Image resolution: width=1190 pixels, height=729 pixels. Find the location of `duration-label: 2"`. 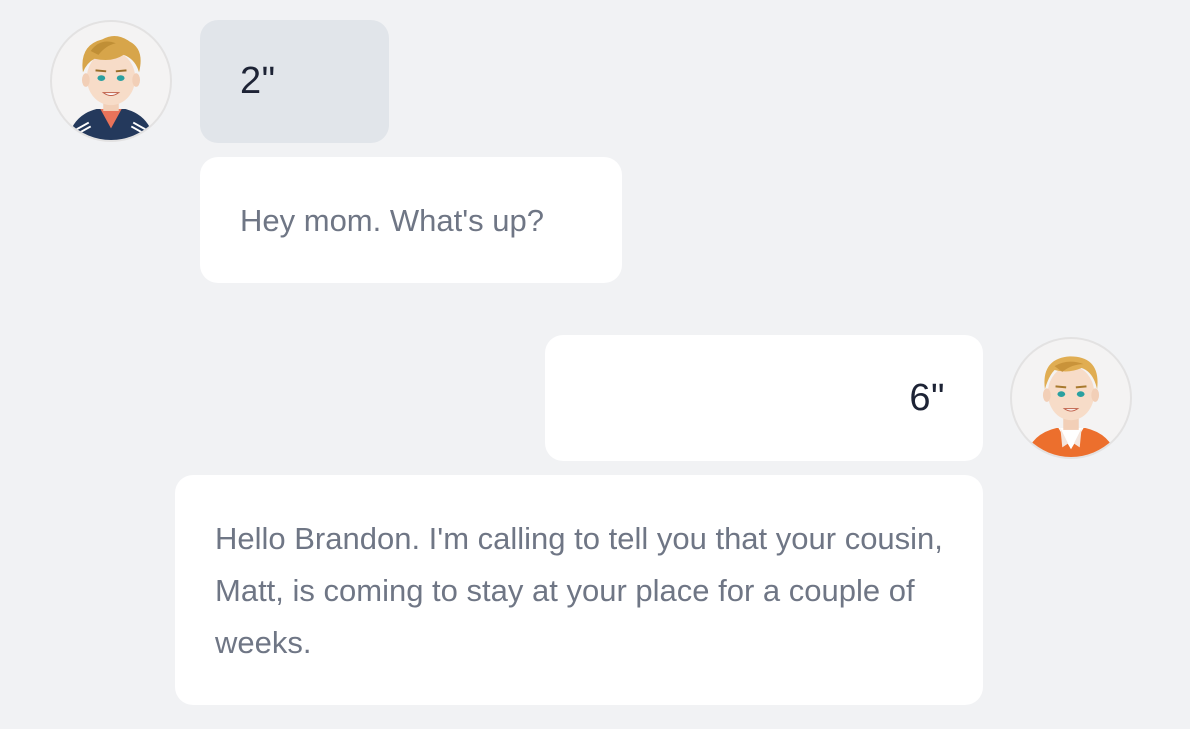

duration-label: 2" is located at coordinates (258, 81).